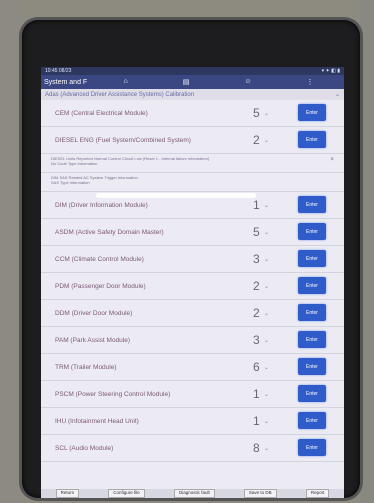 The image size is (374, 503). I want to click on photo-background-right, so click(367, 251).